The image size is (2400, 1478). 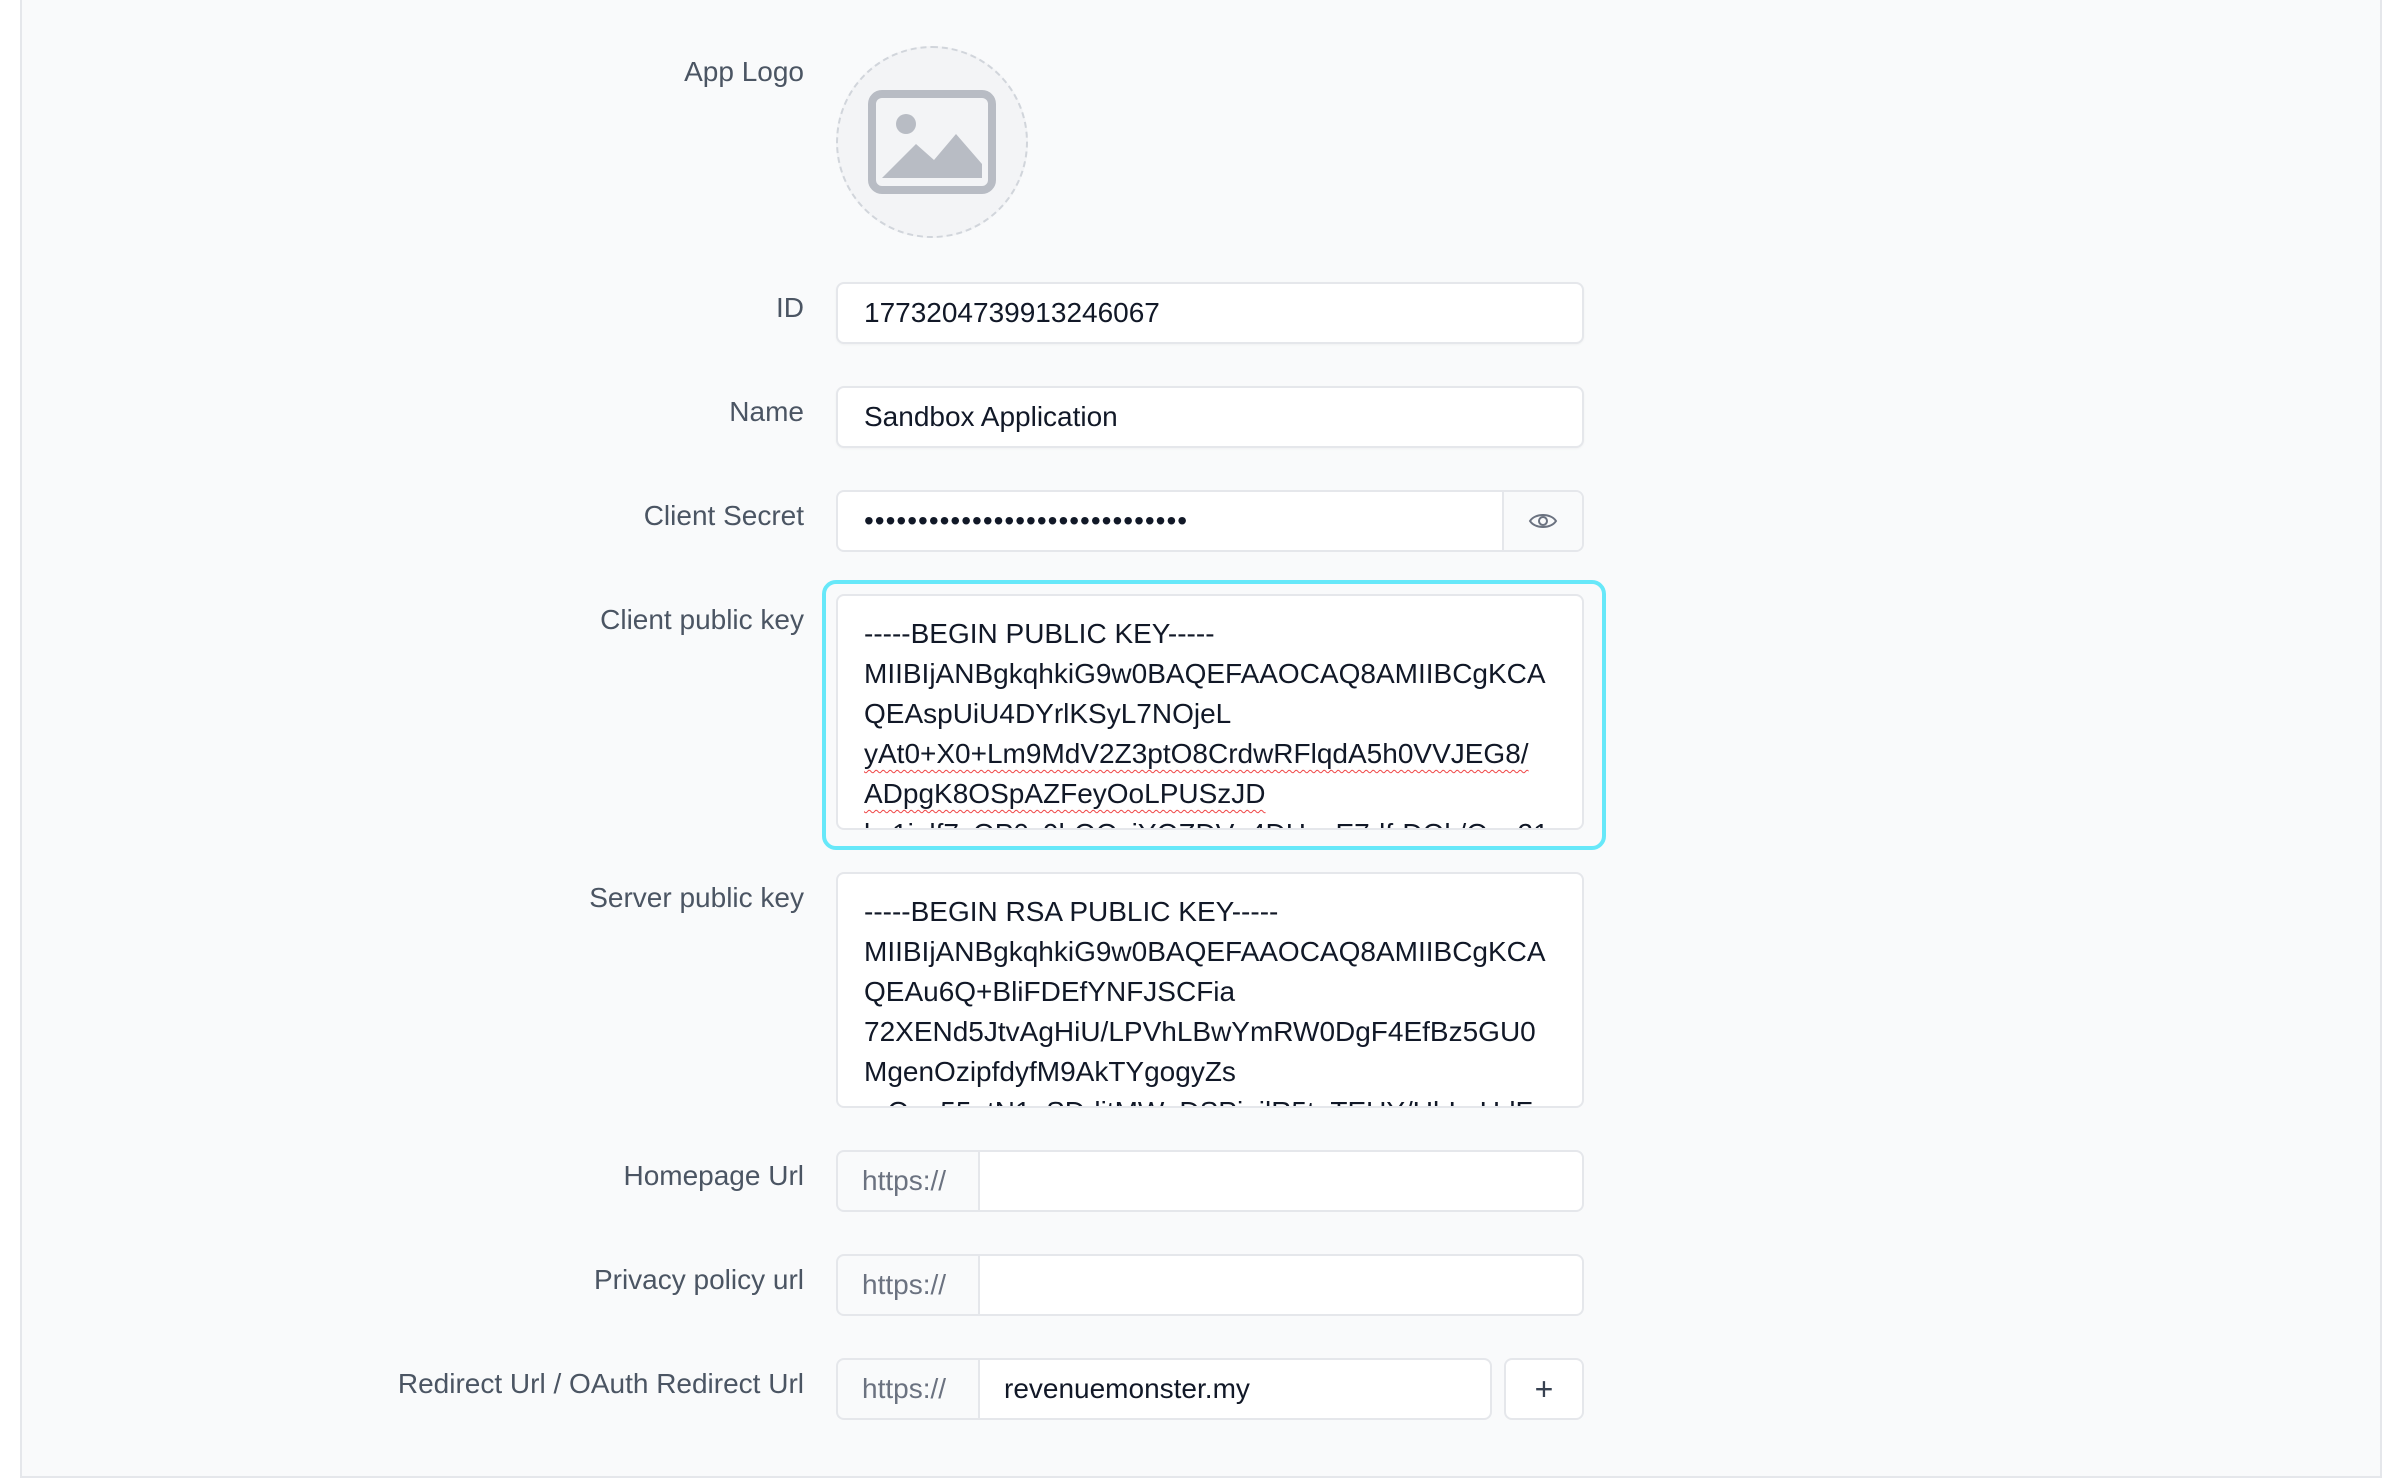 What do you see at coordinates (1281, 1285) in the screenshot?
I see `privacy-policy-url-input` at bounding box center [1281, 1285].